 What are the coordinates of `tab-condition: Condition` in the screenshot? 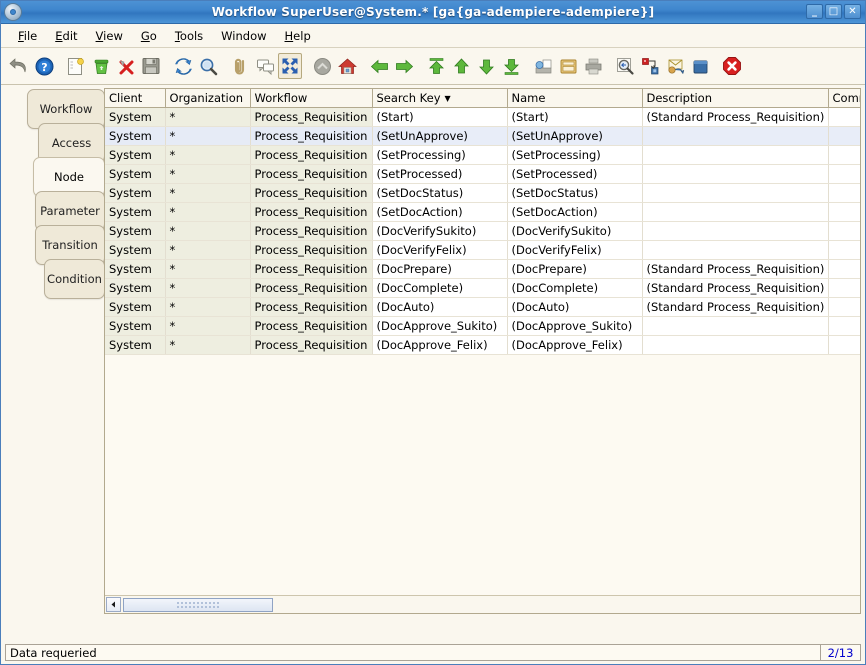 It's located at (74, 279).